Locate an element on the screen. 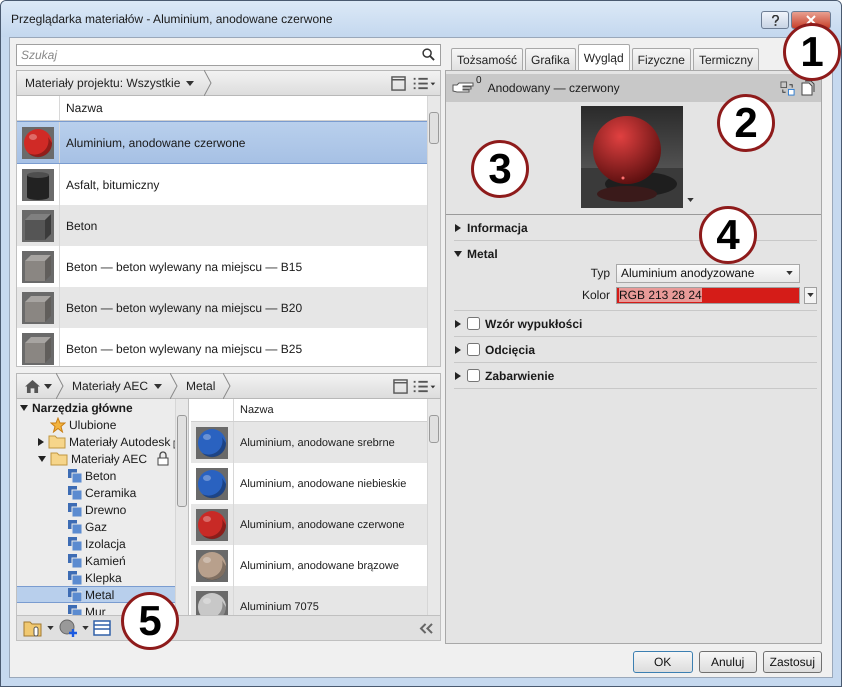  tree-item: Kamień is located at coordinates (73, 560).